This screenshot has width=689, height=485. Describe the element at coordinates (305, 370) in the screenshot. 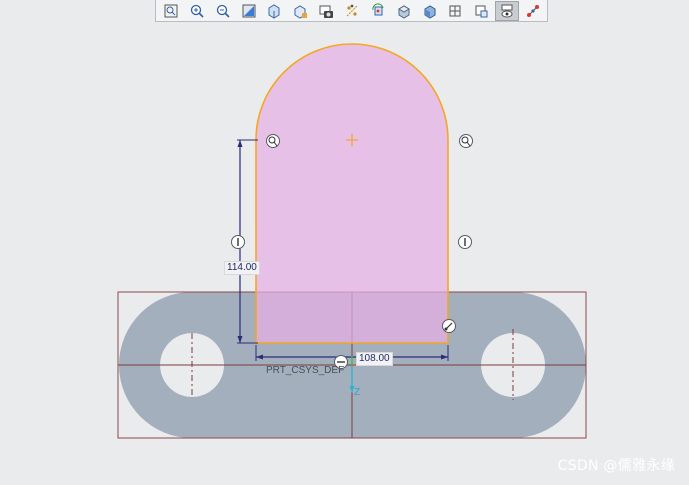

I see `csys-label: PRT_CSYS_DEF` at that location.